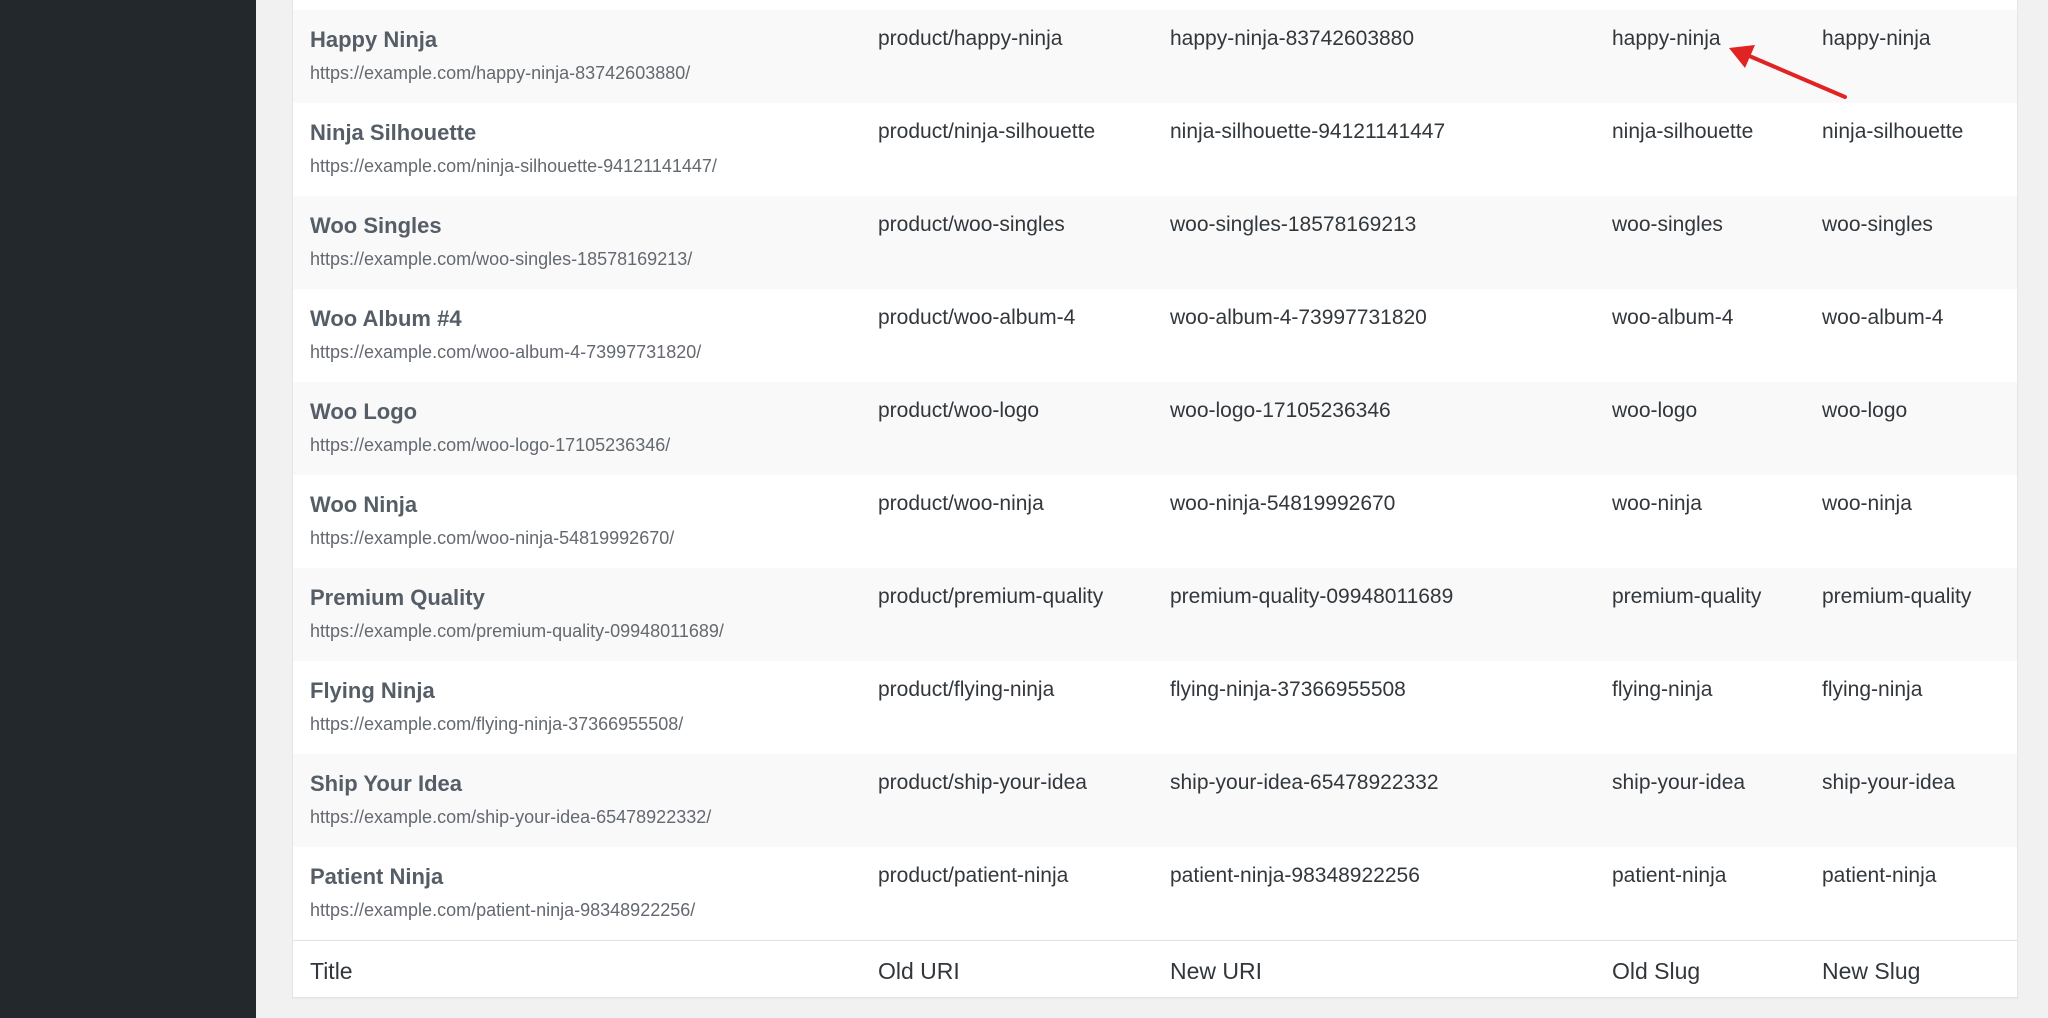  What do you see at coordinates (1298, 317) in the screenshot?
I see `new-uri-cell: woo-album-4-73997731820` at bounding box center [1298, 317].